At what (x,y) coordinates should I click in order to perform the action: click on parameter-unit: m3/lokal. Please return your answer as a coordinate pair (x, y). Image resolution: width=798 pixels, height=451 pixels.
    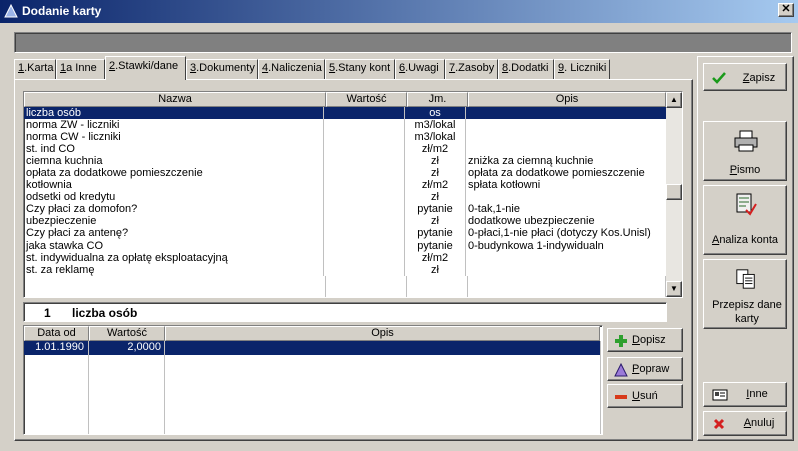
    Looking at the image, I should click on (435, 125).